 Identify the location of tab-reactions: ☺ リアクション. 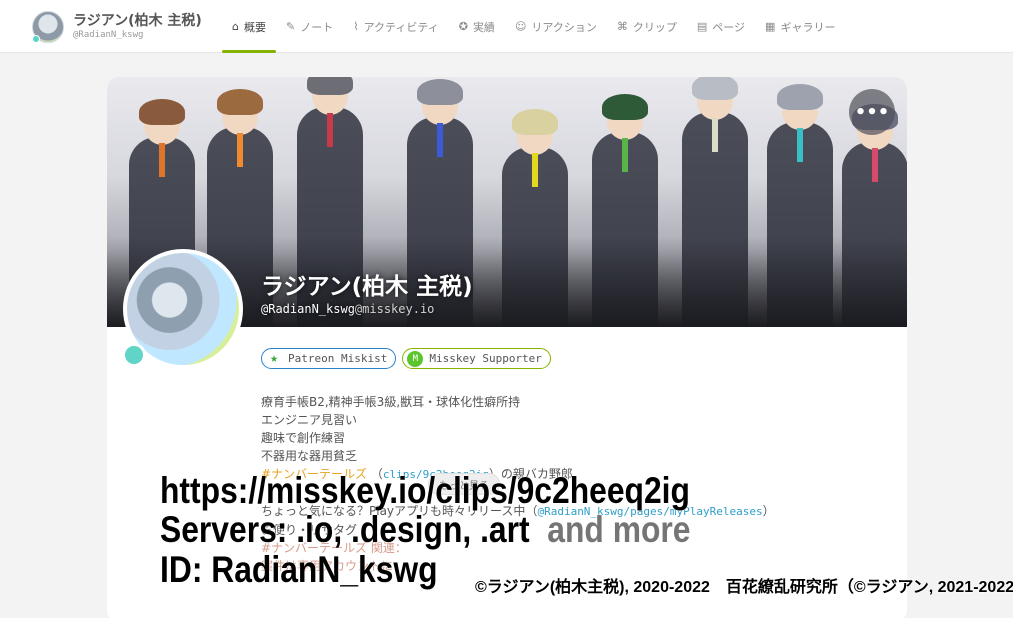
(556, 26).